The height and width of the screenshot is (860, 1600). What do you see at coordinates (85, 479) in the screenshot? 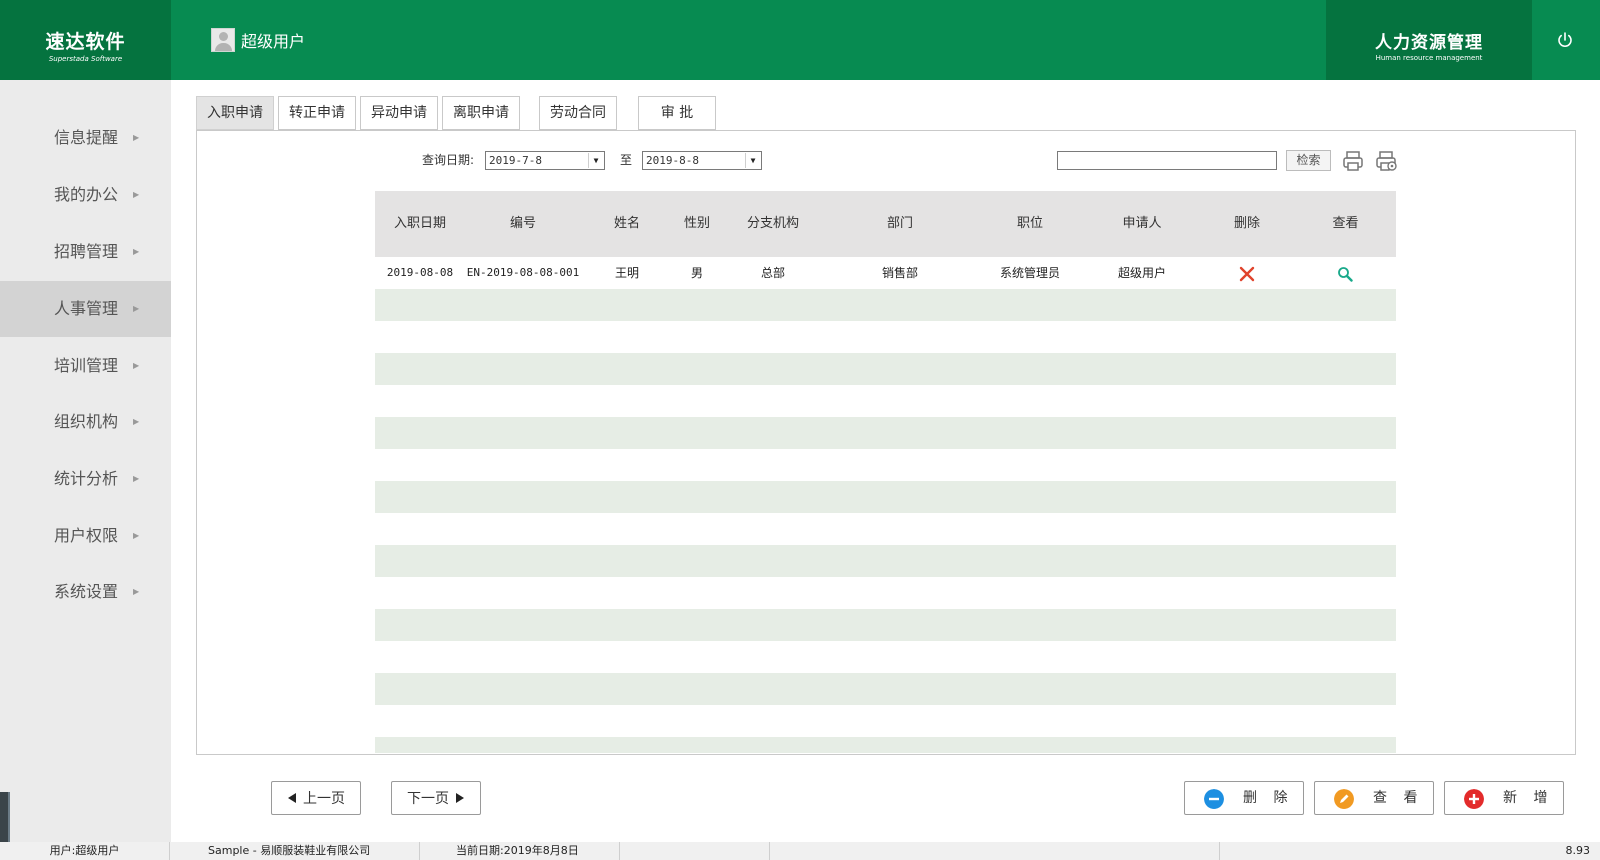
I see `sidebar-item-statistics: 统计分析 ▶` at bounding box center [85, 479].